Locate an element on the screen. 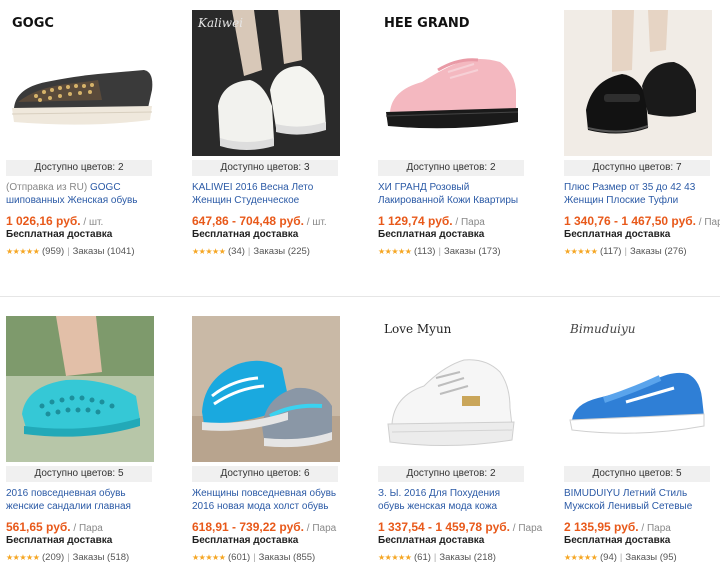  price-line: 1 337,54 - 1 459,78 руб. / Пара is located at coordinates (460, 527).